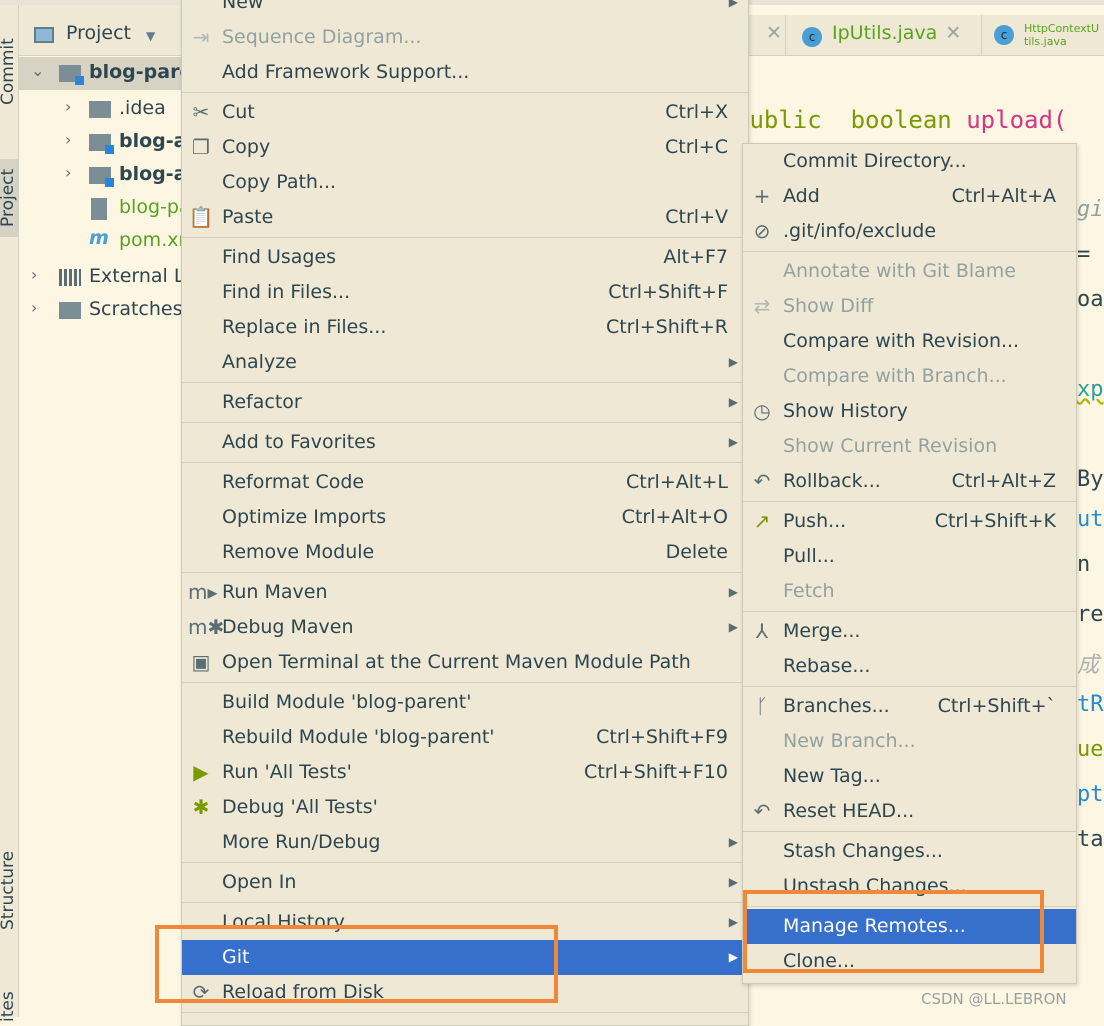 The height and width of the screenshot is (1026, 1104). Describe the element at coordinates (465, 362) in the screenshot. I see `menu-item-analyze: Analyze ▶` at that location.